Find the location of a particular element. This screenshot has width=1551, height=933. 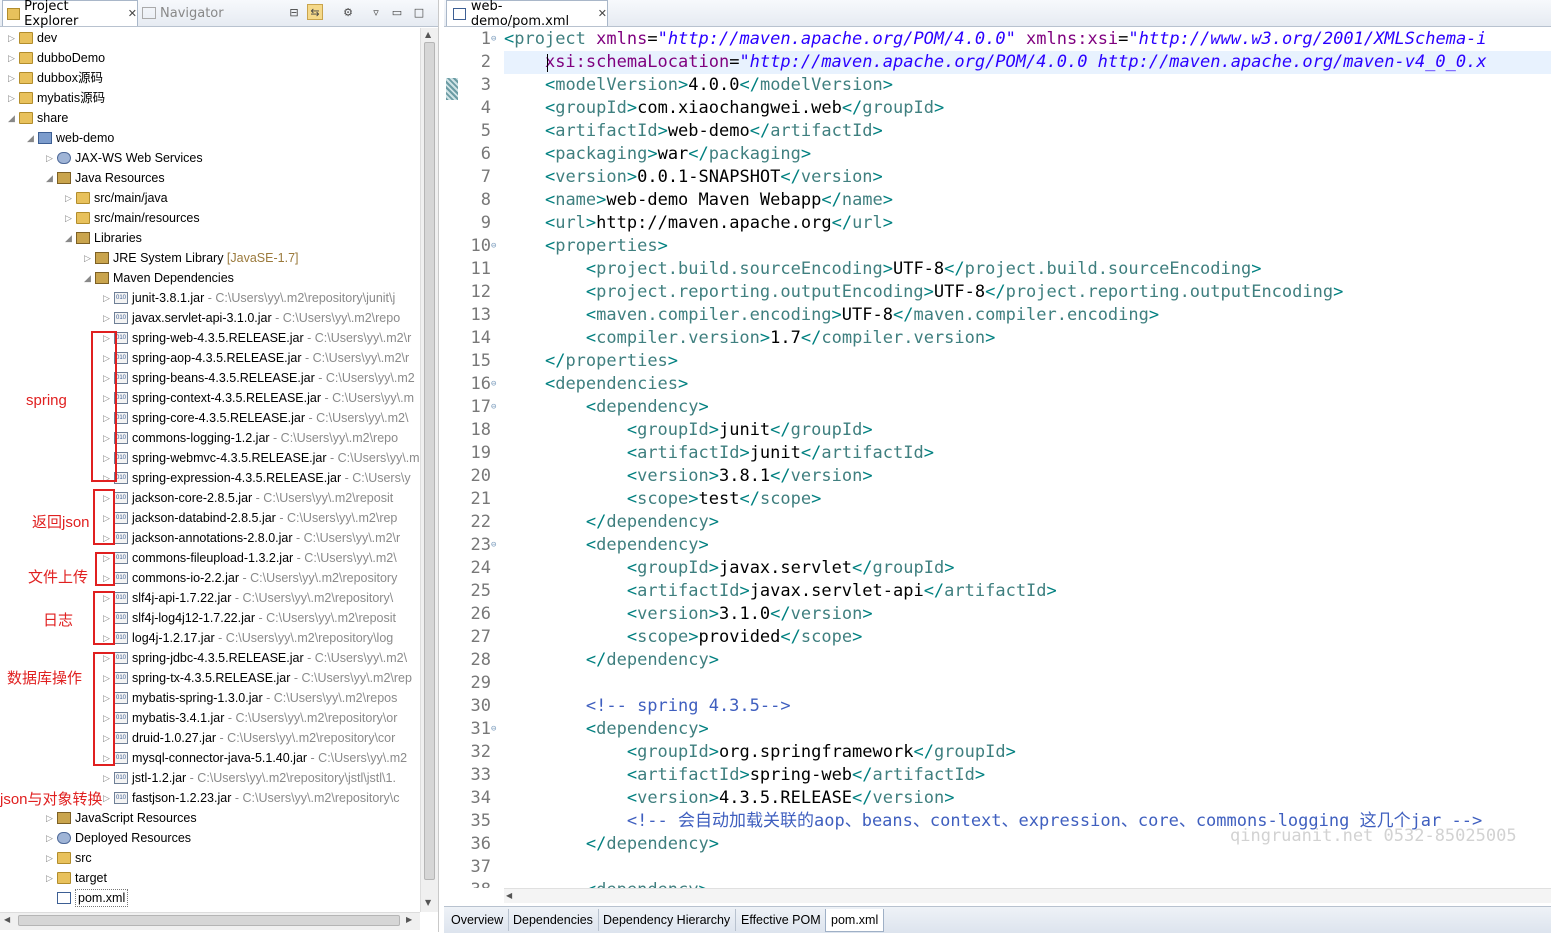

scroll-up-icon: ▲ is located at coordinates (428, 34).